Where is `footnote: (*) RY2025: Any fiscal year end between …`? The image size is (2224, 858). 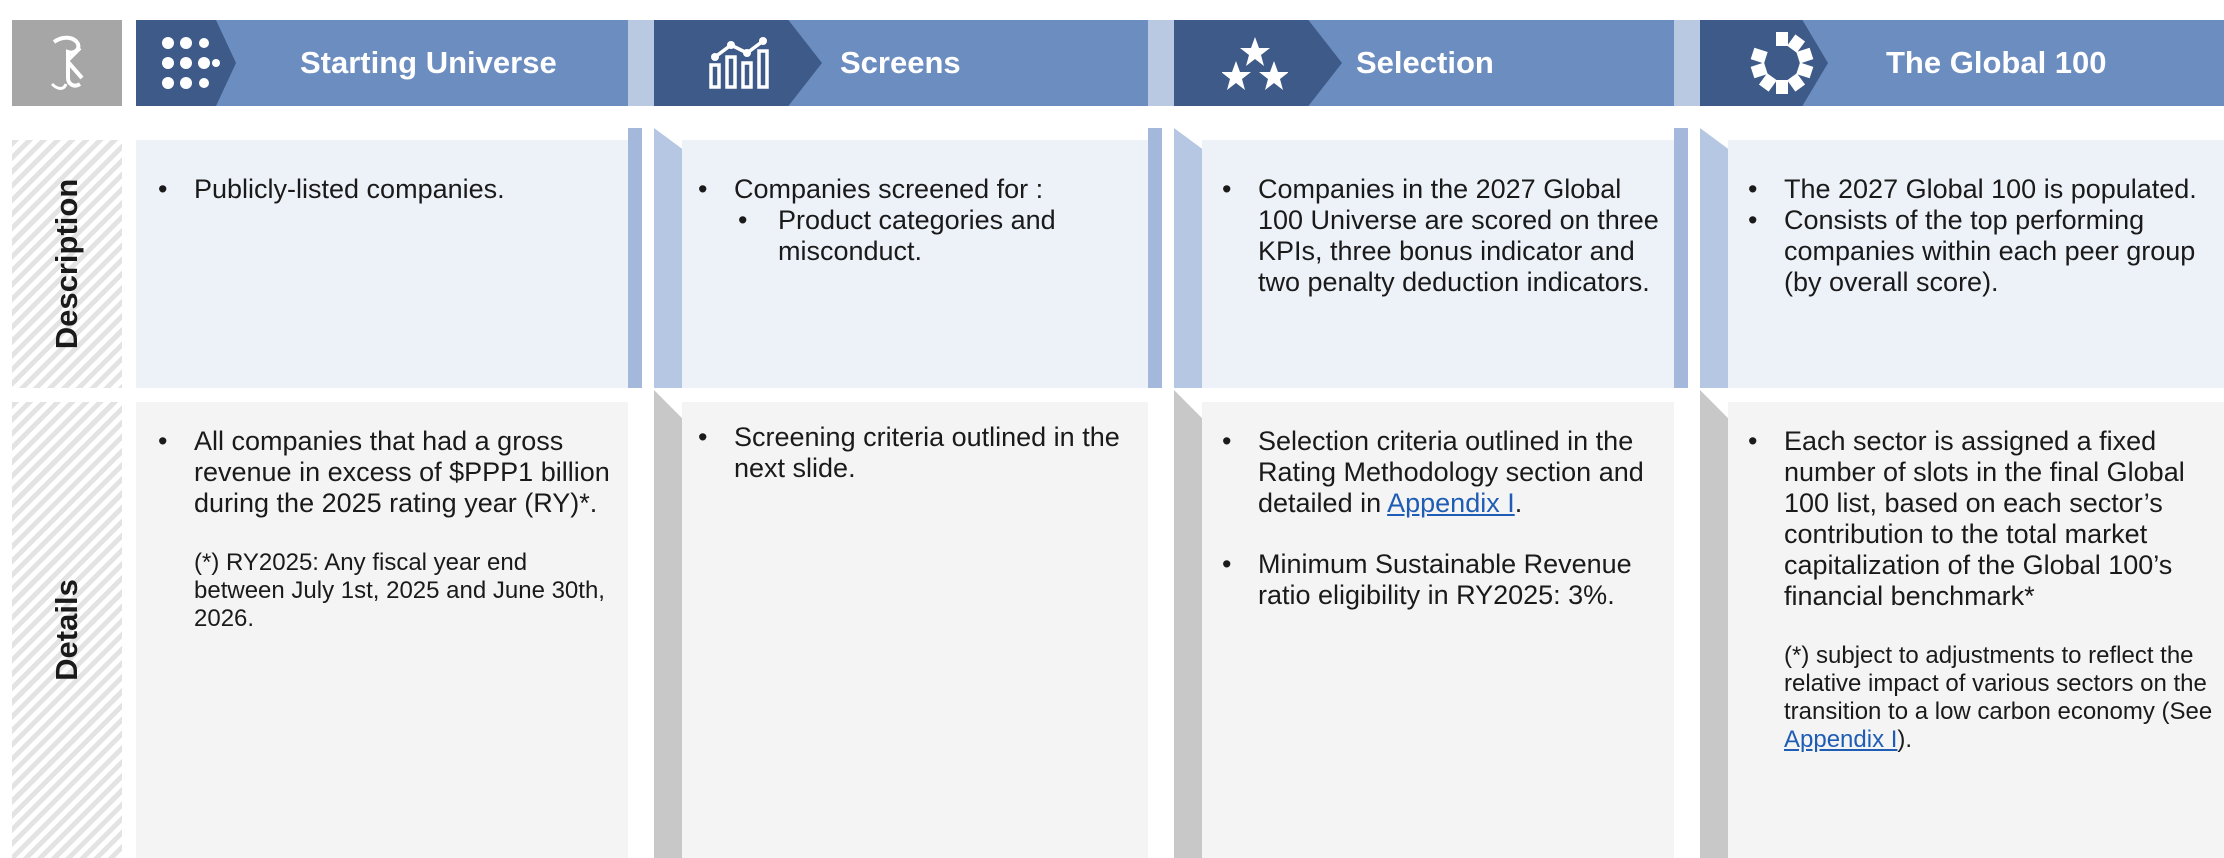 footnote: (*) RY2025: Any fiscal year end between … is located at coordinates (399, 590).